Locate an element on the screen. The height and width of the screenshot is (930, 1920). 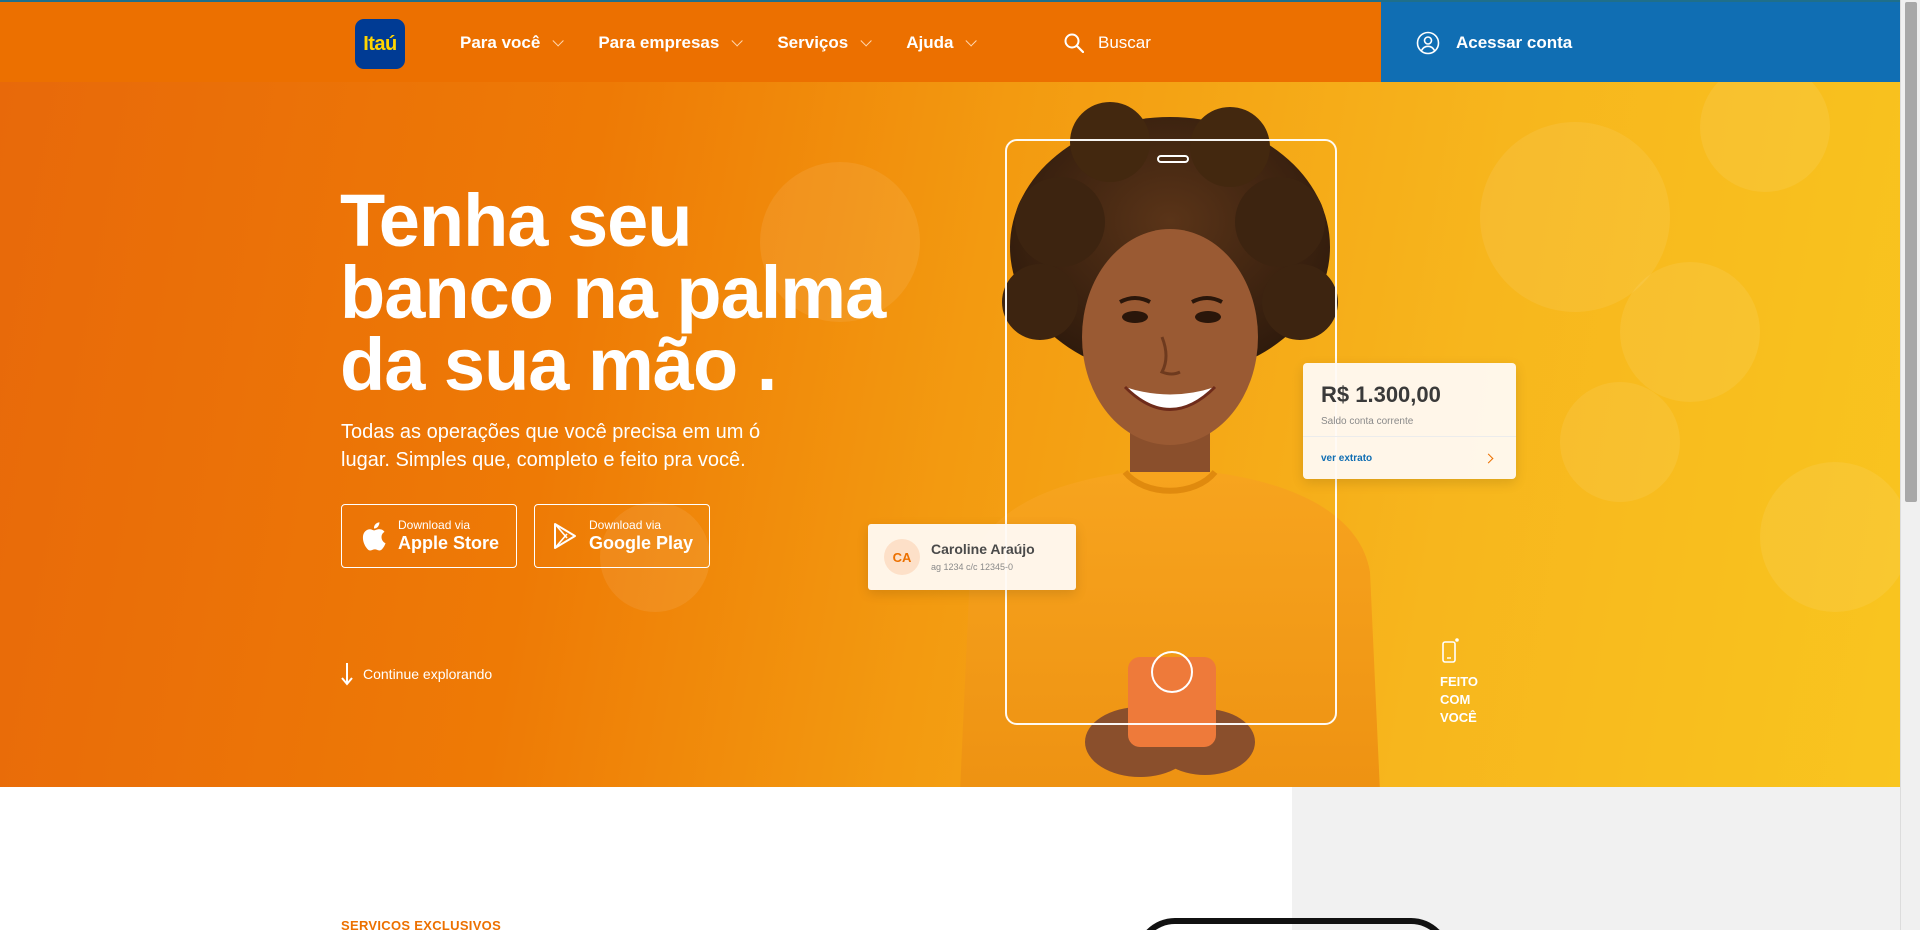
apple-store-button: Download via Apple Store is located at coordinates (429, 536).